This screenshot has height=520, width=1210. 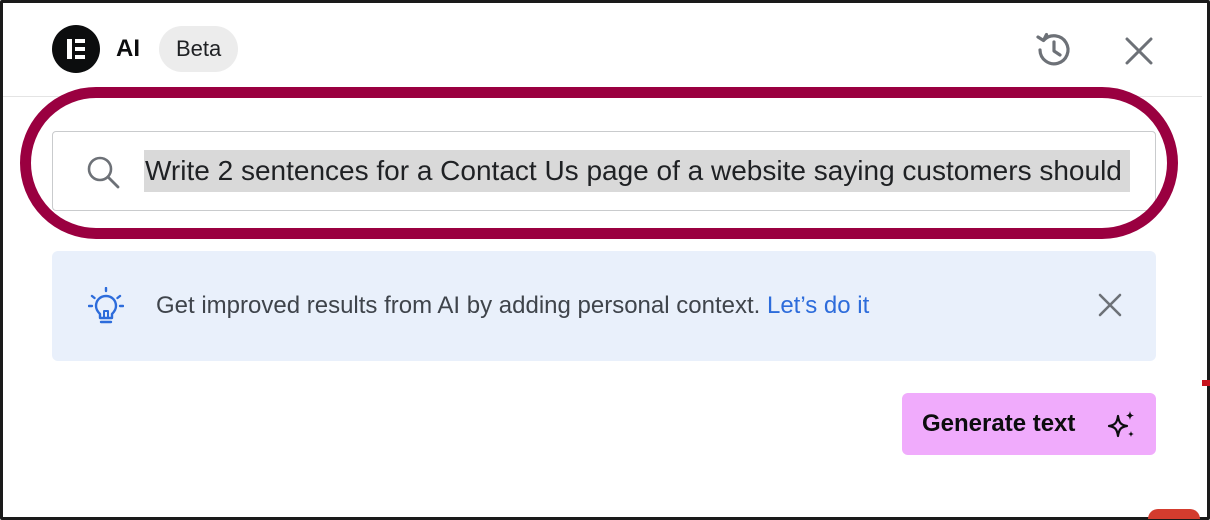 What do you see at coordinates (103, 172) in the screenshot?
I see `search-icon` at bounding box center [103, 172].